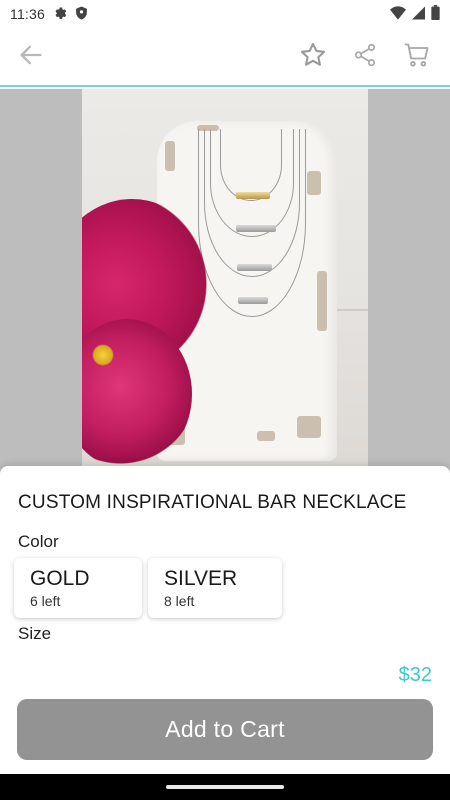  What do you see at coordinates (60, 578) in the screenshot?
I see `option-name: GOLD` at bounding box center [60, 578].